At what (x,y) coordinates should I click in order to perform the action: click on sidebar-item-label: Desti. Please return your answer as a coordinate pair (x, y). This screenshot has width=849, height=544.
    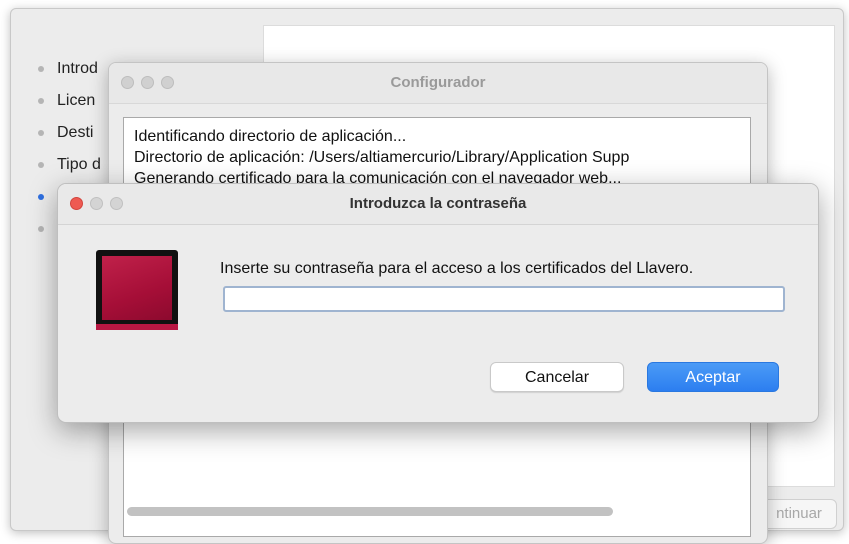
    Looking at the image, I should click on (75, 132).